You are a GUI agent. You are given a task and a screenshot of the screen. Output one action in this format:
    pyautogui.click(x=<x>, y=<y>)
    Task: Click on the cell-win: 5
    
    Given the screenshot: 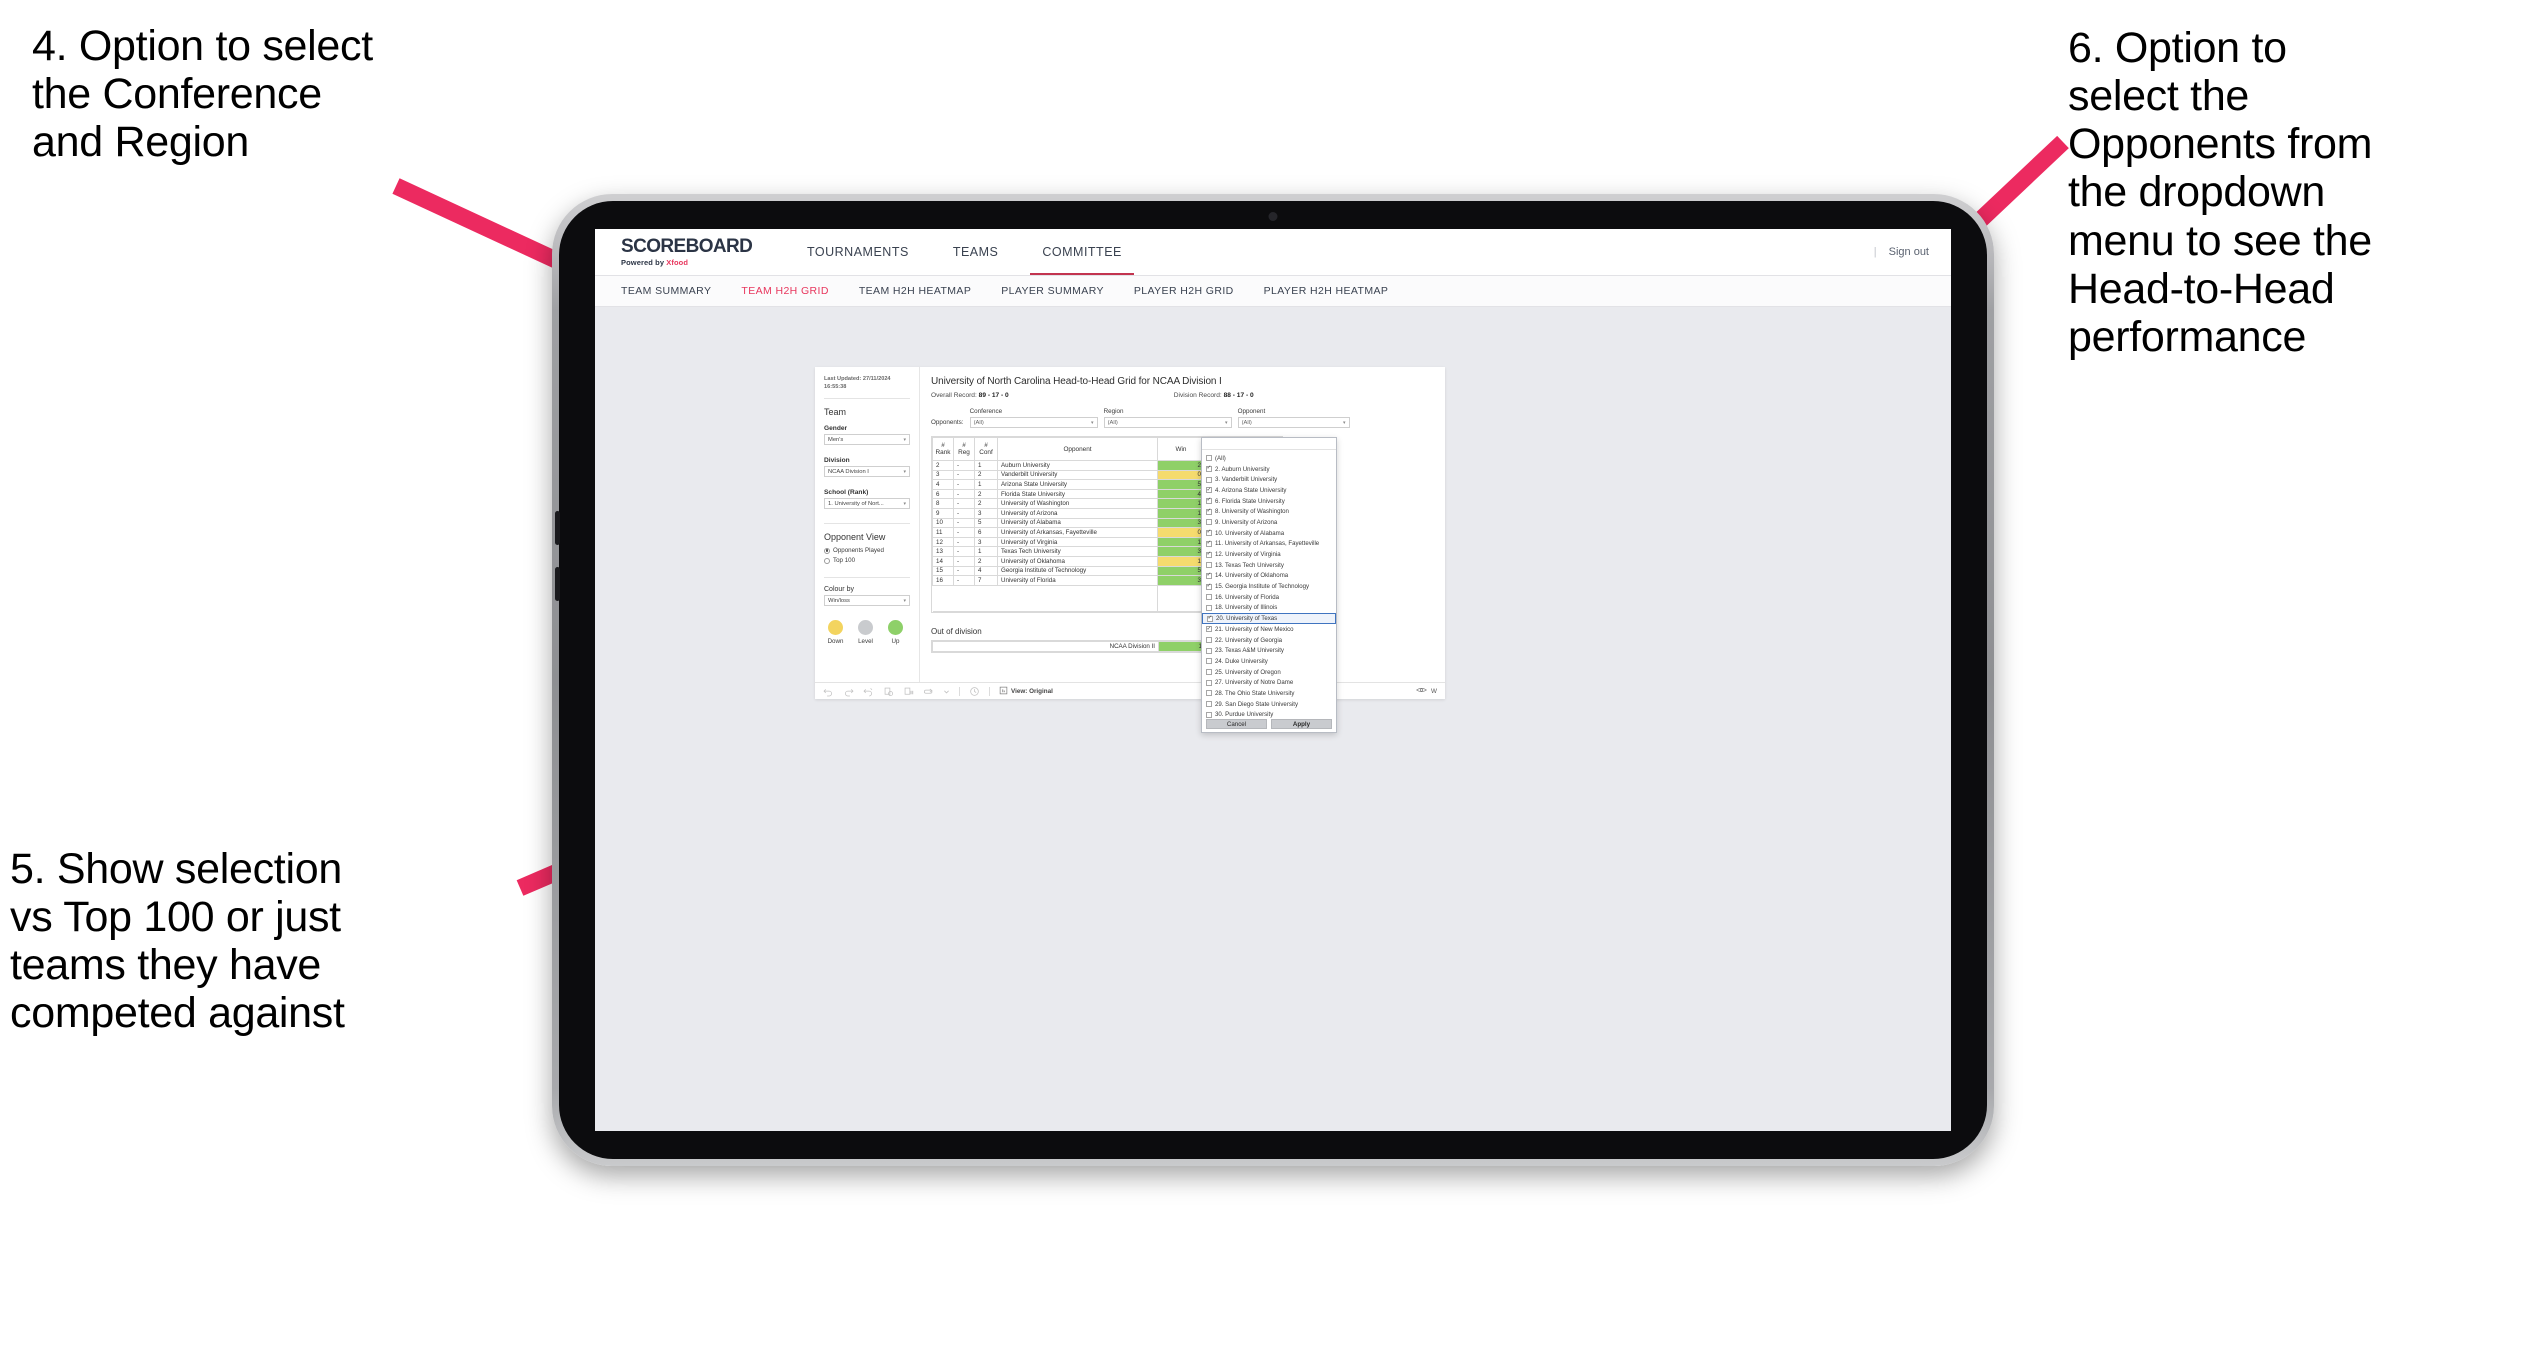 What is the action you would take?
    pyautogui.click(x=1181, y=484)
    